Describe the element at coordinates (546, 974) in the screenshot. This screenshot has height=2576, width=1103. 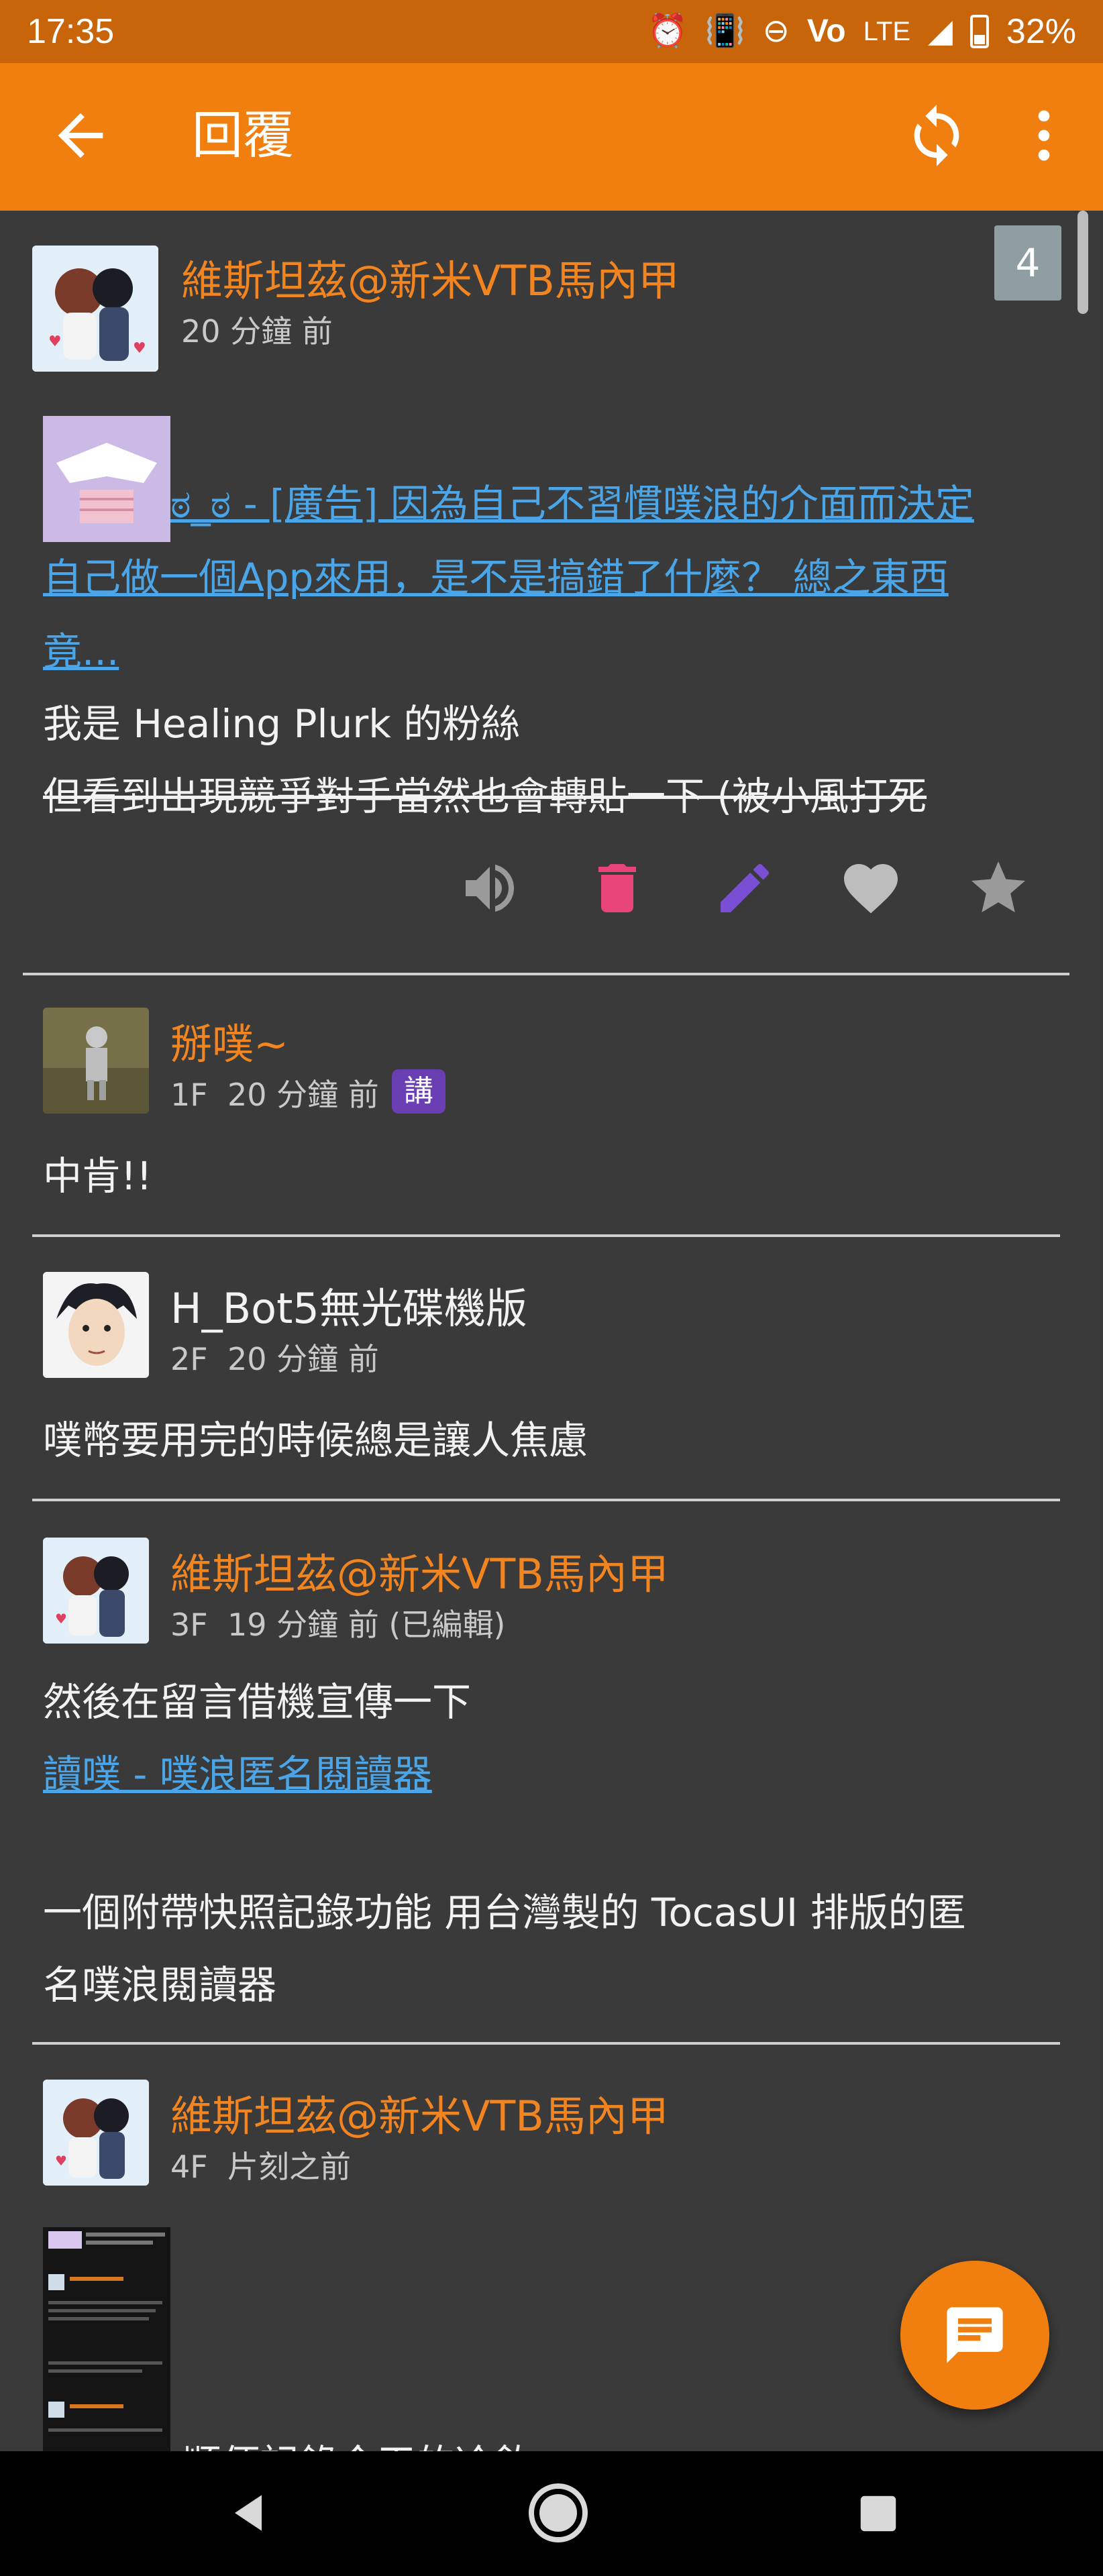
I see `post-divider` at that location.